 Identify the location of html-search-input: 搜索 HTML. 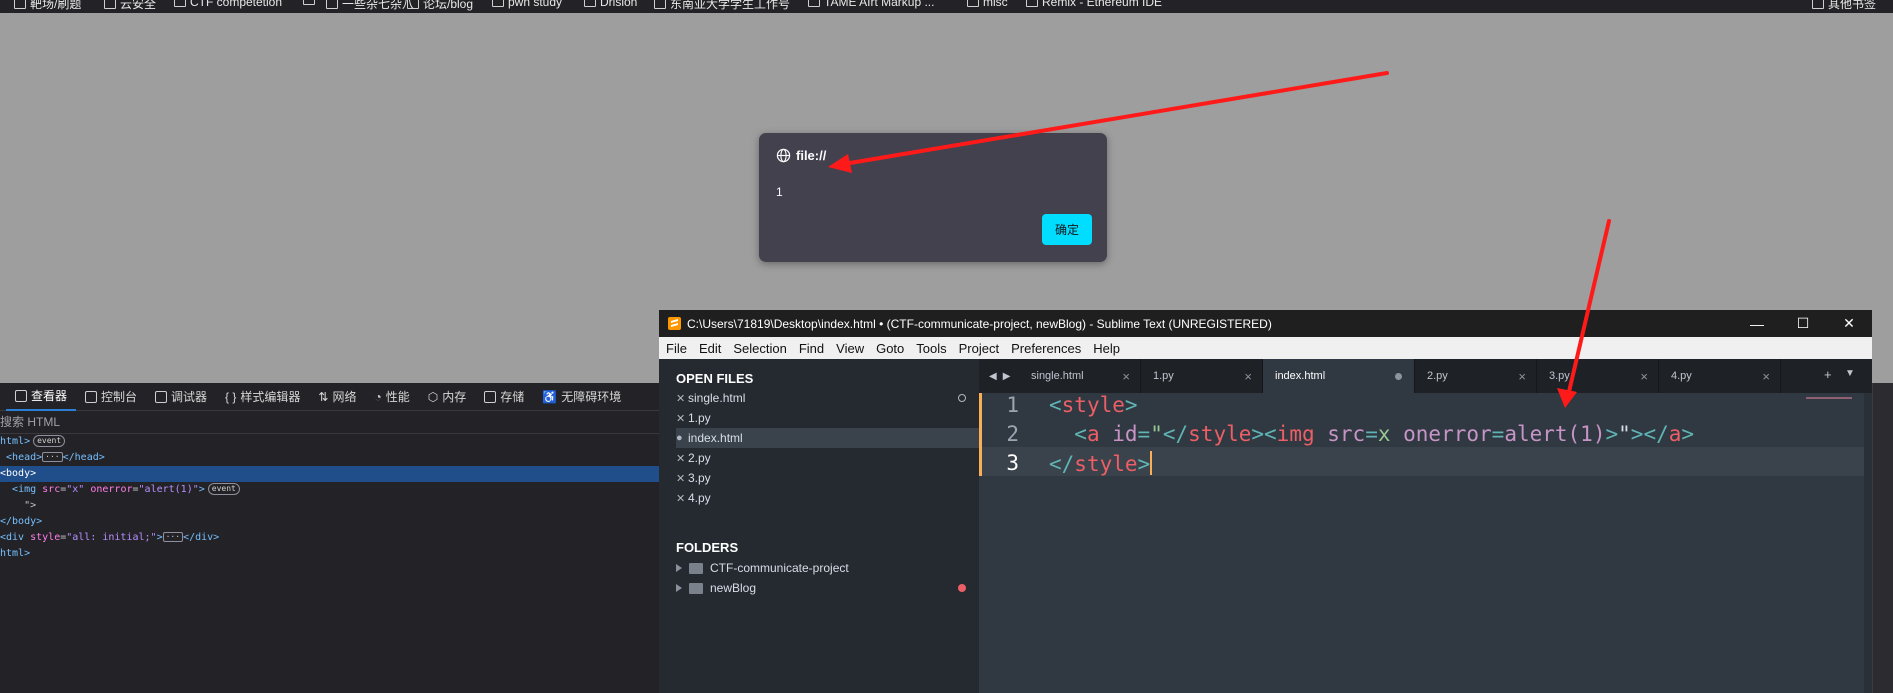
(330, 422).